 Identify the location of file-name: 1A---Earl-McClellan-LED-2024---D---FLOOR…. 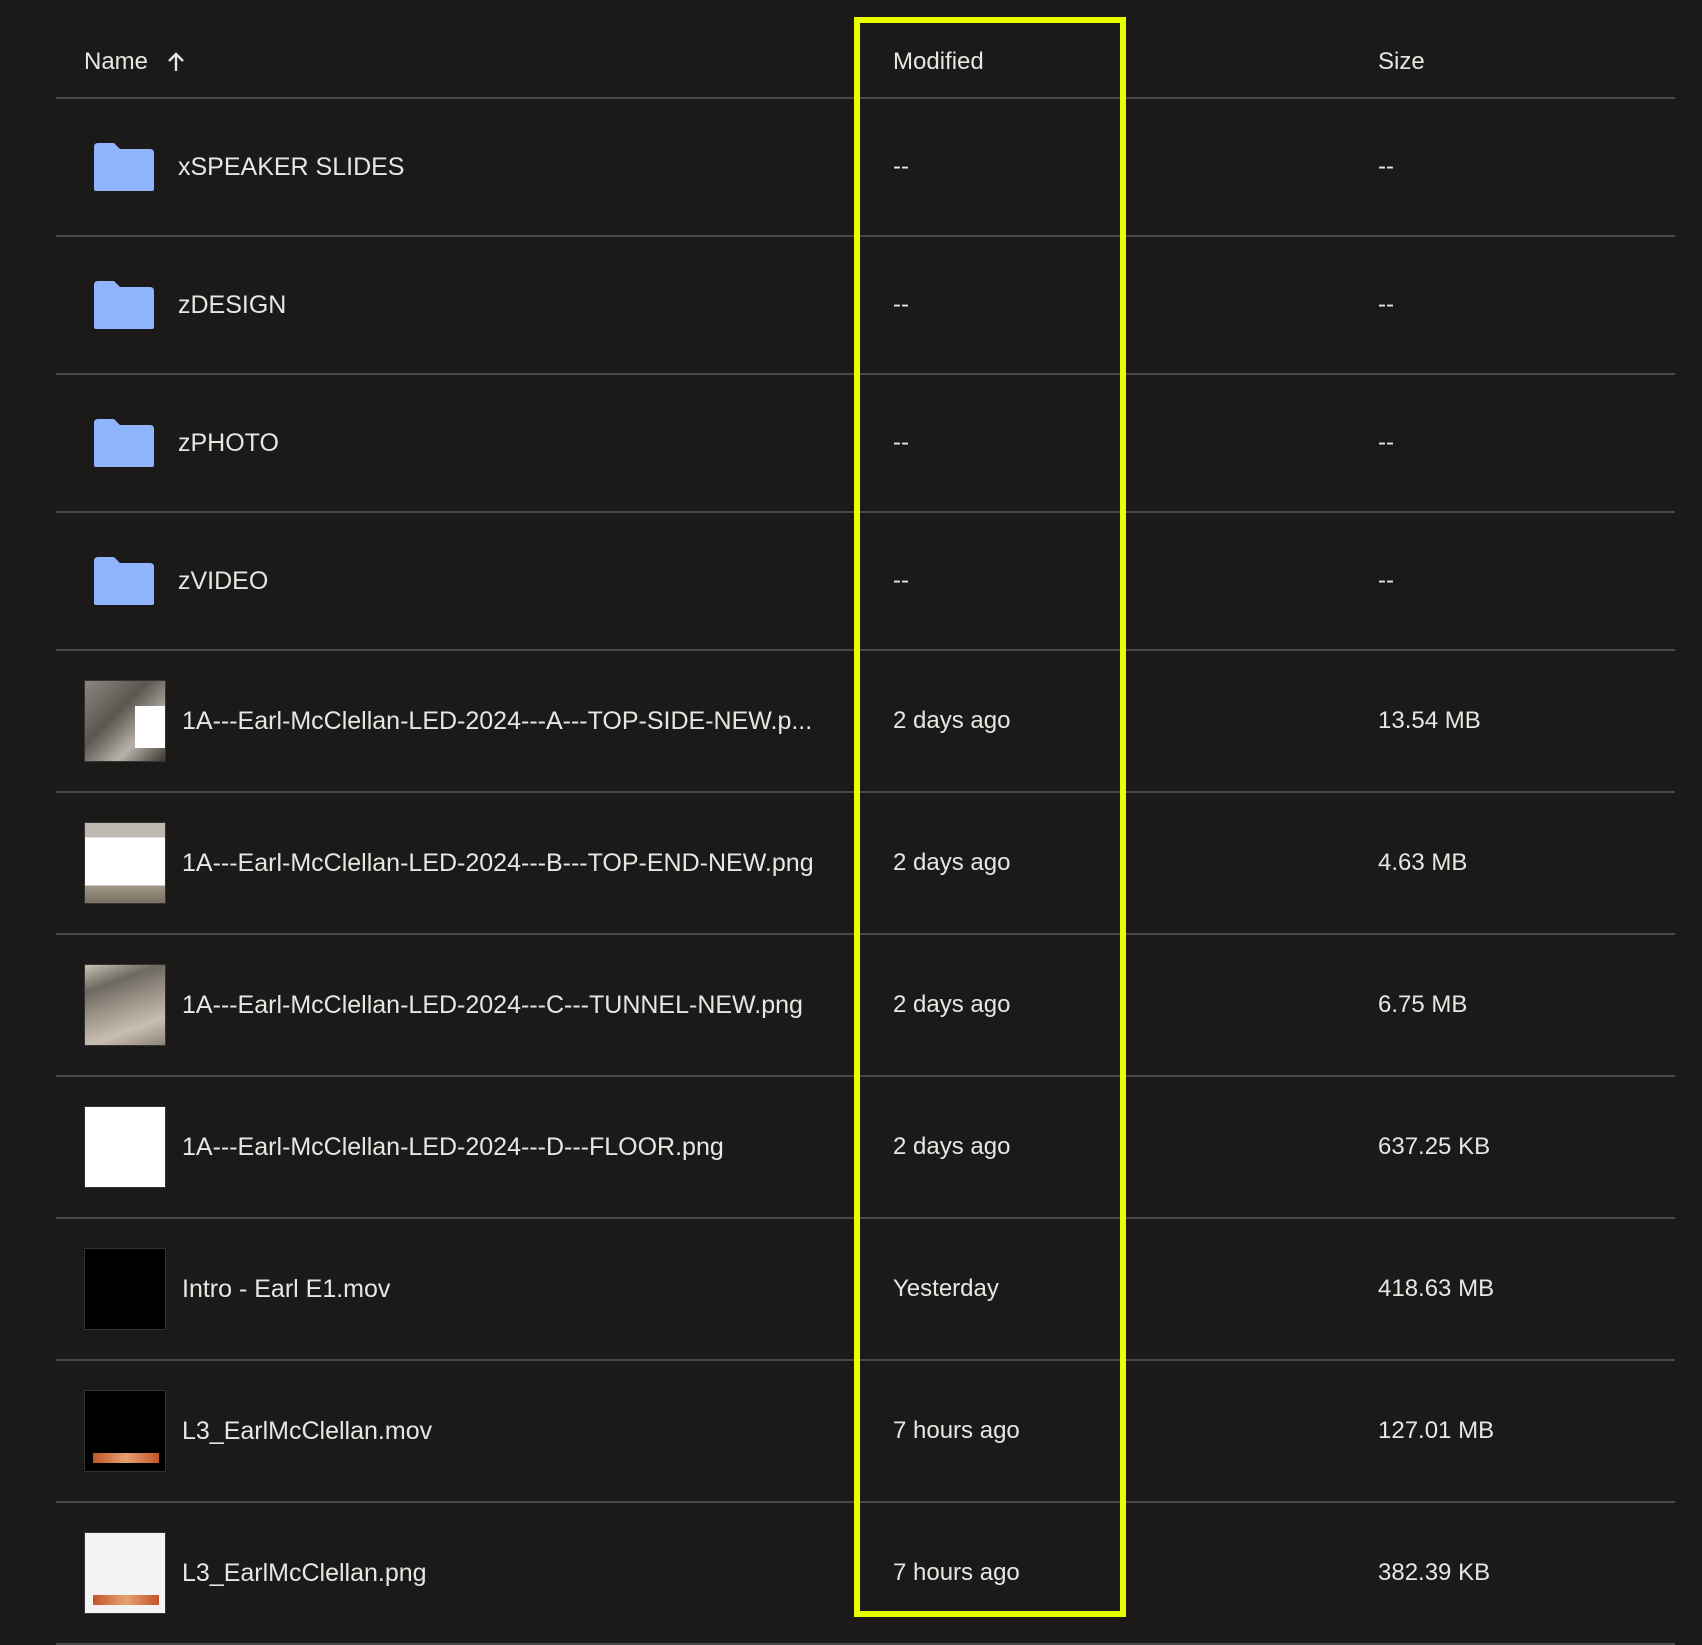
(453, 1147).